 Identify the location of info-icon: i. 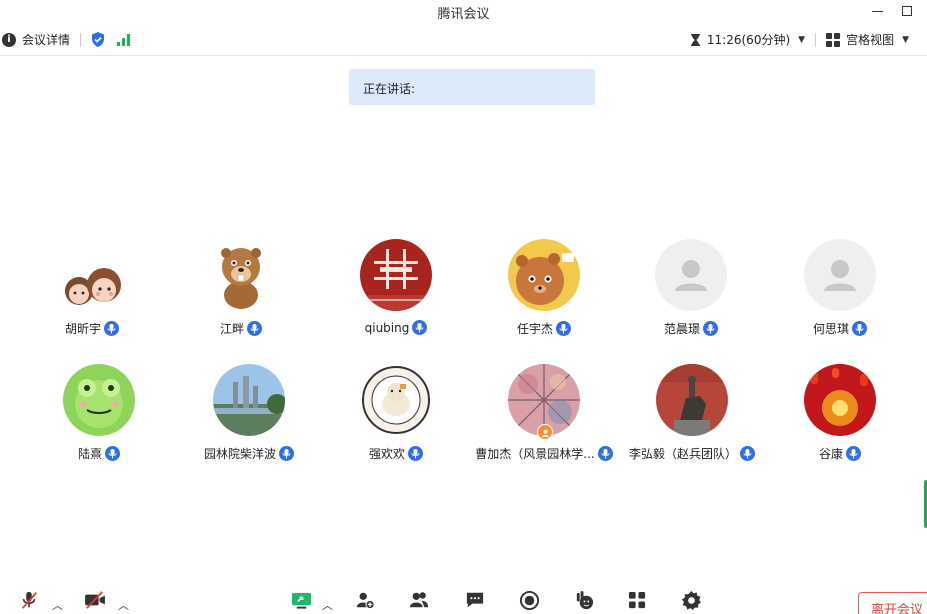
(9, 39).